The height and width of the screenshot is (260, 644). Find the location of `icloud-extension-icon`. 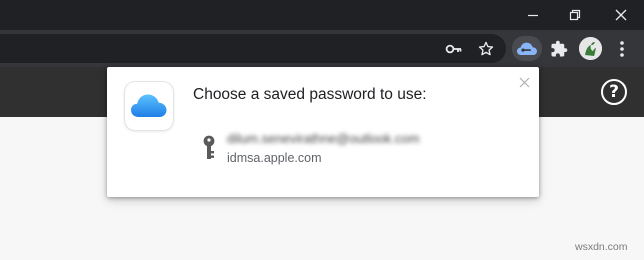

icloud-extension-icon is located at coordinates (527, 48).